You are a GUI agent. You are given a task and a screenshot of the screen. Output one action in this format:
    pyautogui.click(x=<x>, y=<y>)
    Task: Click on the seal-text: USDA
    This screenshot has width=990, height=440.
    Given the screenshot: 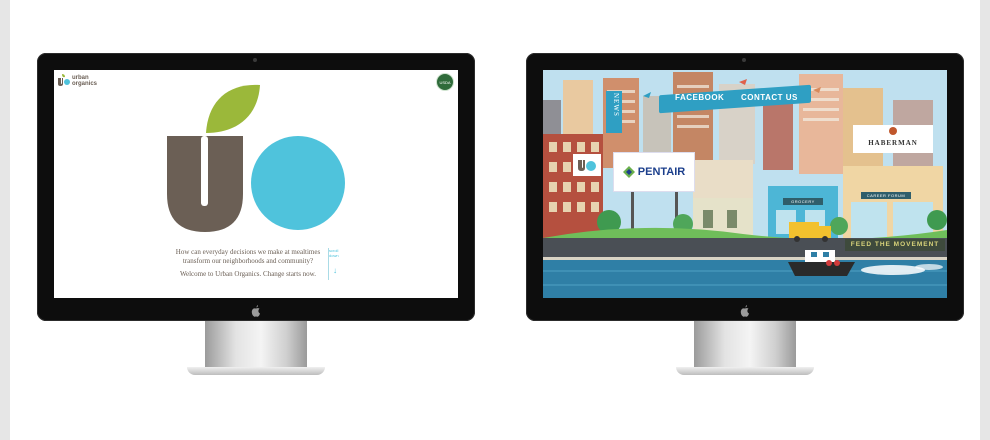 What is the action you would take?
    pyautogui.click(x=445, y=82)
    